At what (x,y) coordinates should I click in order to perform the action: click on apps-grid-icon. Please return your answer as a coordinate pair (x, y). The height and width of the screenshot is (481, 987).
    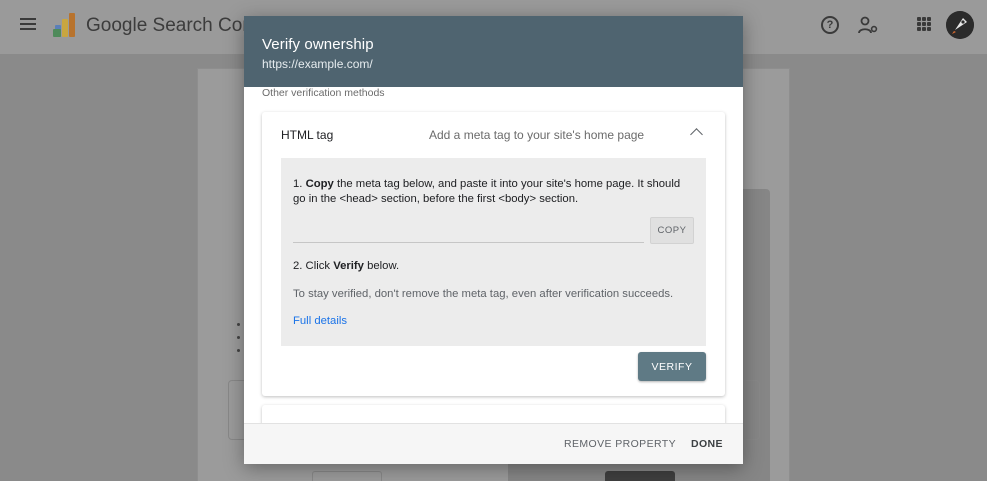
    Looking at the image, I should click on (924, 24).